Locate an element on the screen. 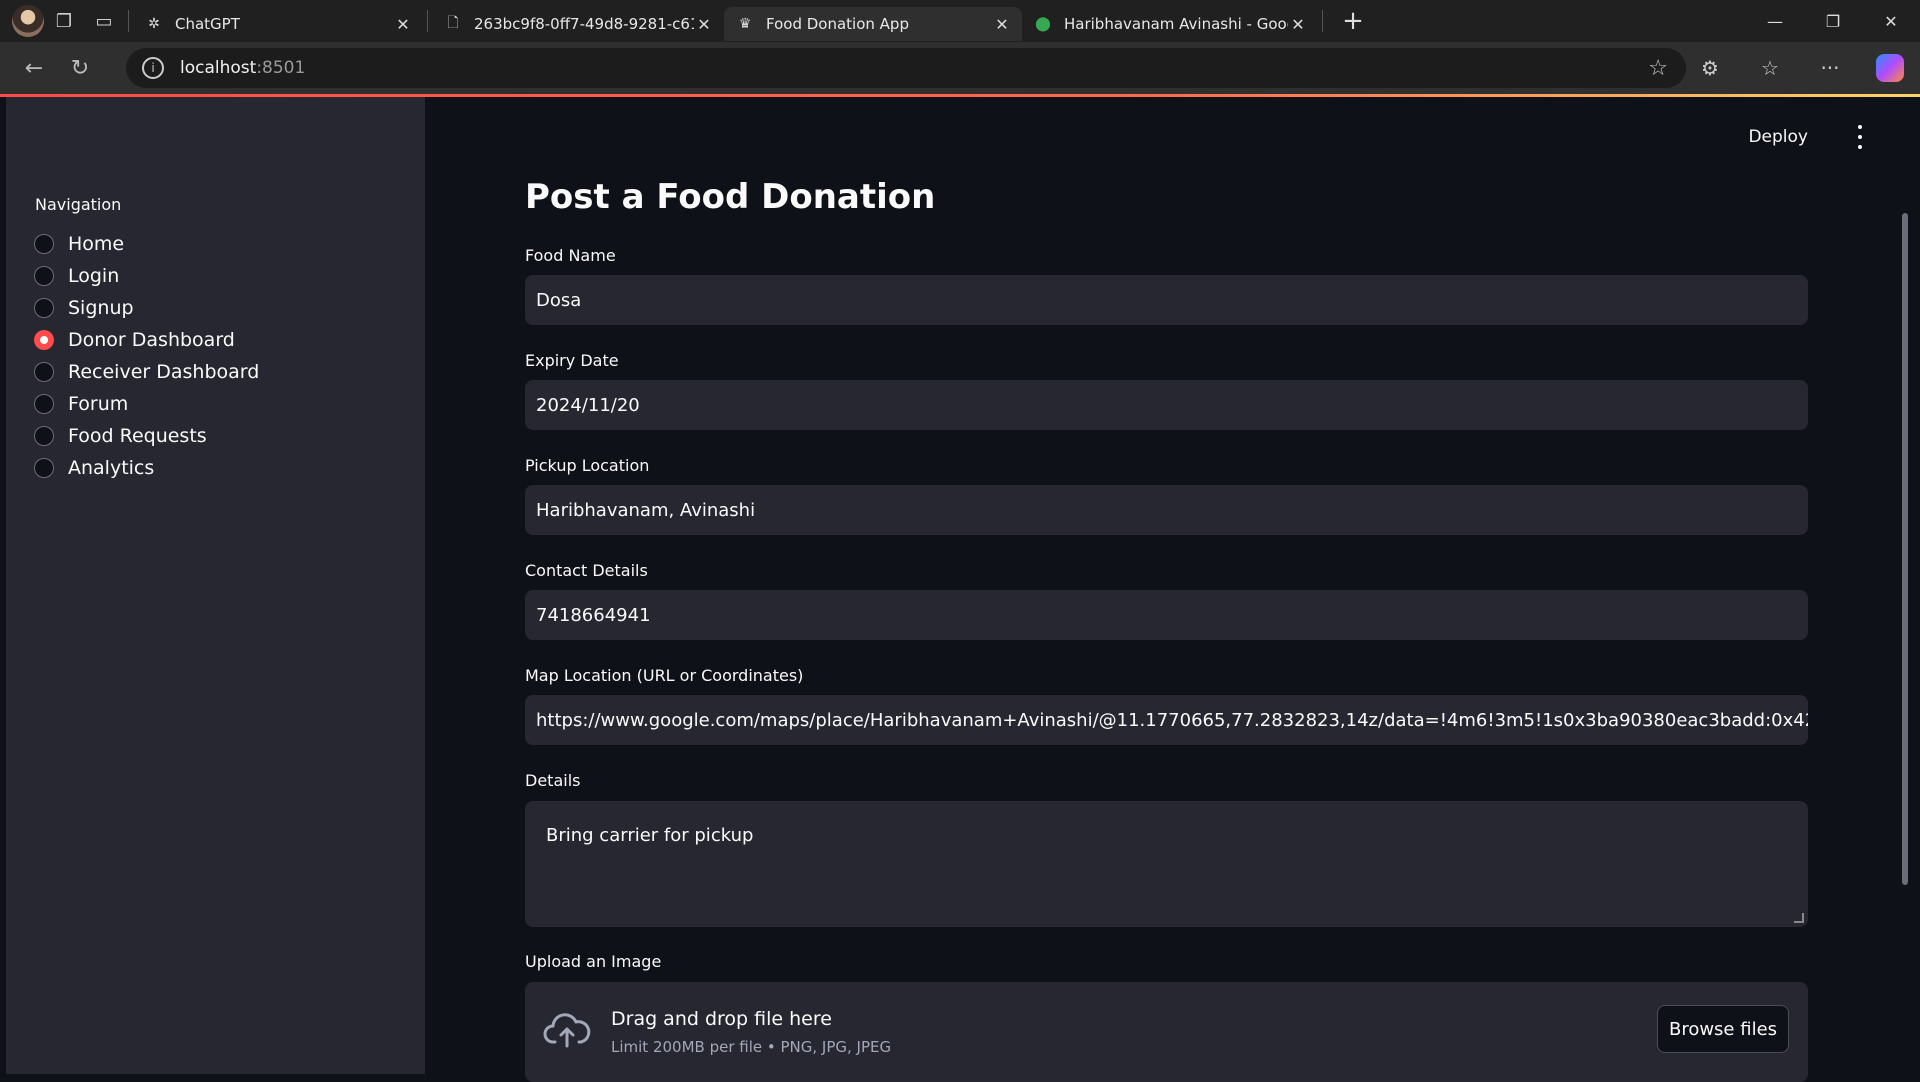  window-controls: — ❐ ✕ is located at coordinates (1833, 21).